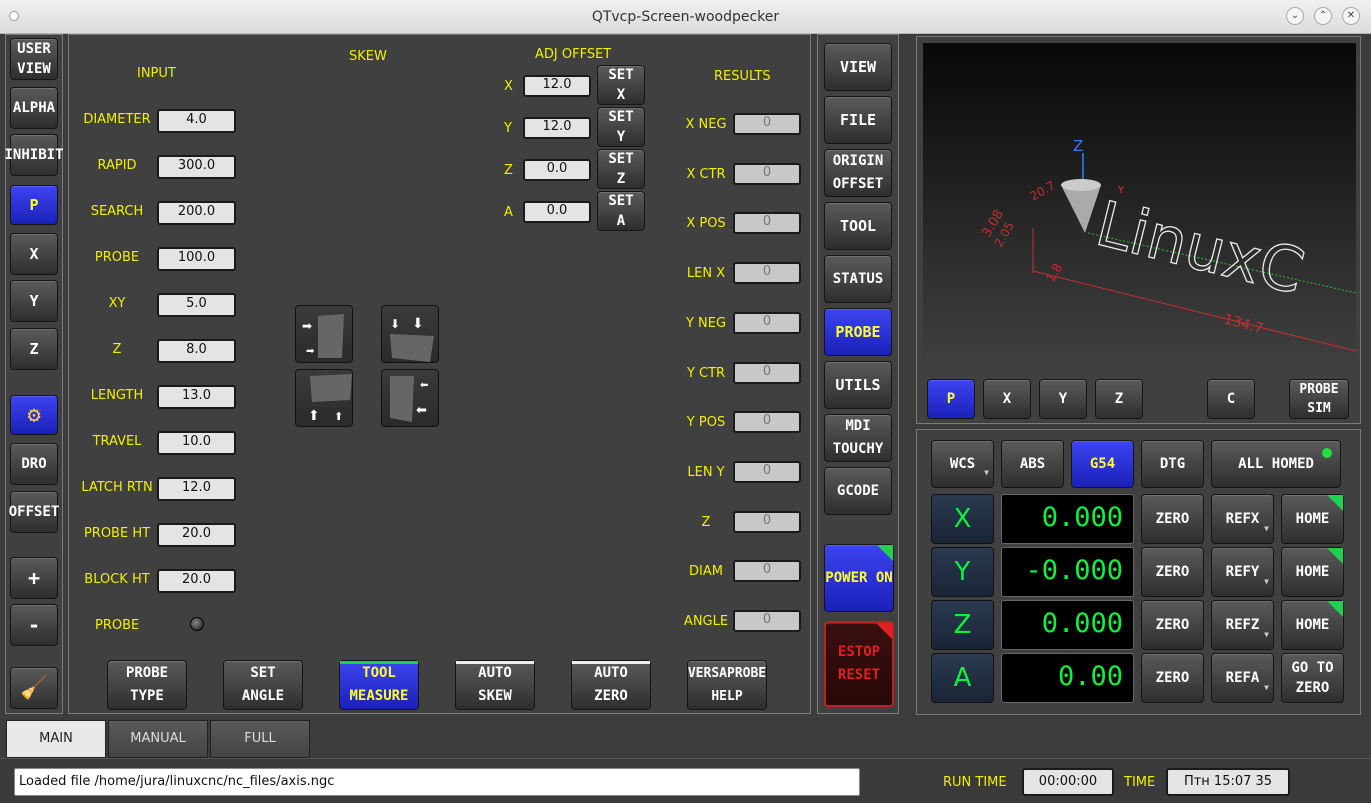  I want to click on preview-c-button: C, so click(1231, 399).